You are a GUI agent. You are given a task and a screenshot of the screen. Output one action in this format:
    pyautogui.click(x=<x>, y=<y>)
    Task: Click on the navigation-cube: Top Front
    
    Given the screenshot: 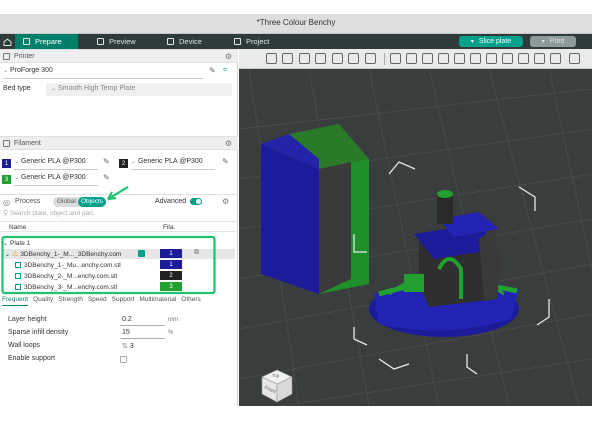 What is the action you would take?
    pyautogui.click(x=277, y=386)
    